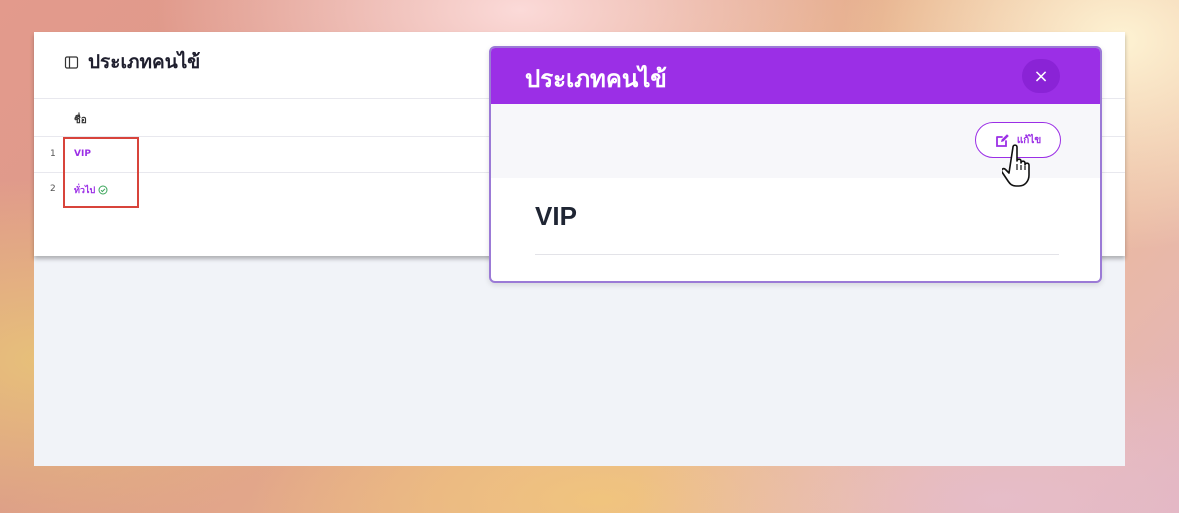 Image resolution: width=1179 pixels, height=513 pixels. Describe the element at coordinates (797, 254) in the screenshot. I see `divider` at that location.